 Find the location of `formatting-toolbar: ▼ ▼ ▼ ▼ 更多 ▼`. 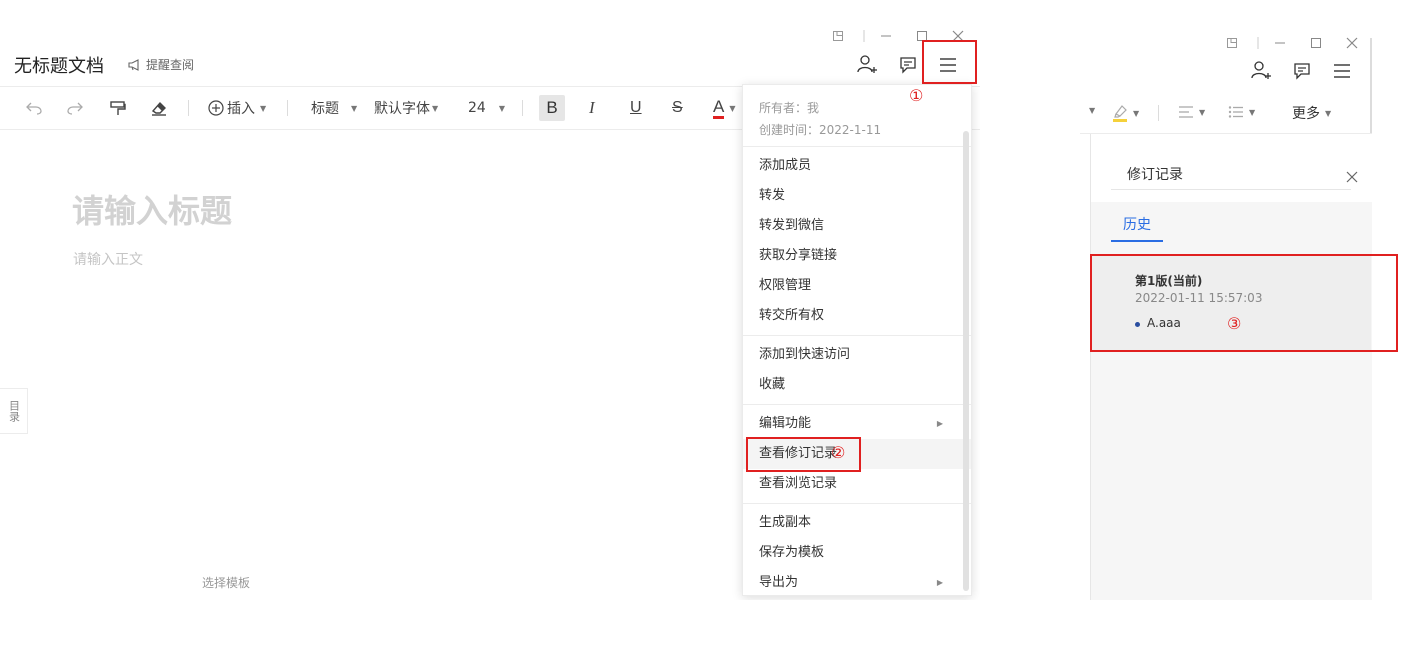

formatting-toolbar: ▼ ▼ ▼ ▼ 更多 ▼ is located at coordinates (1226, 113).